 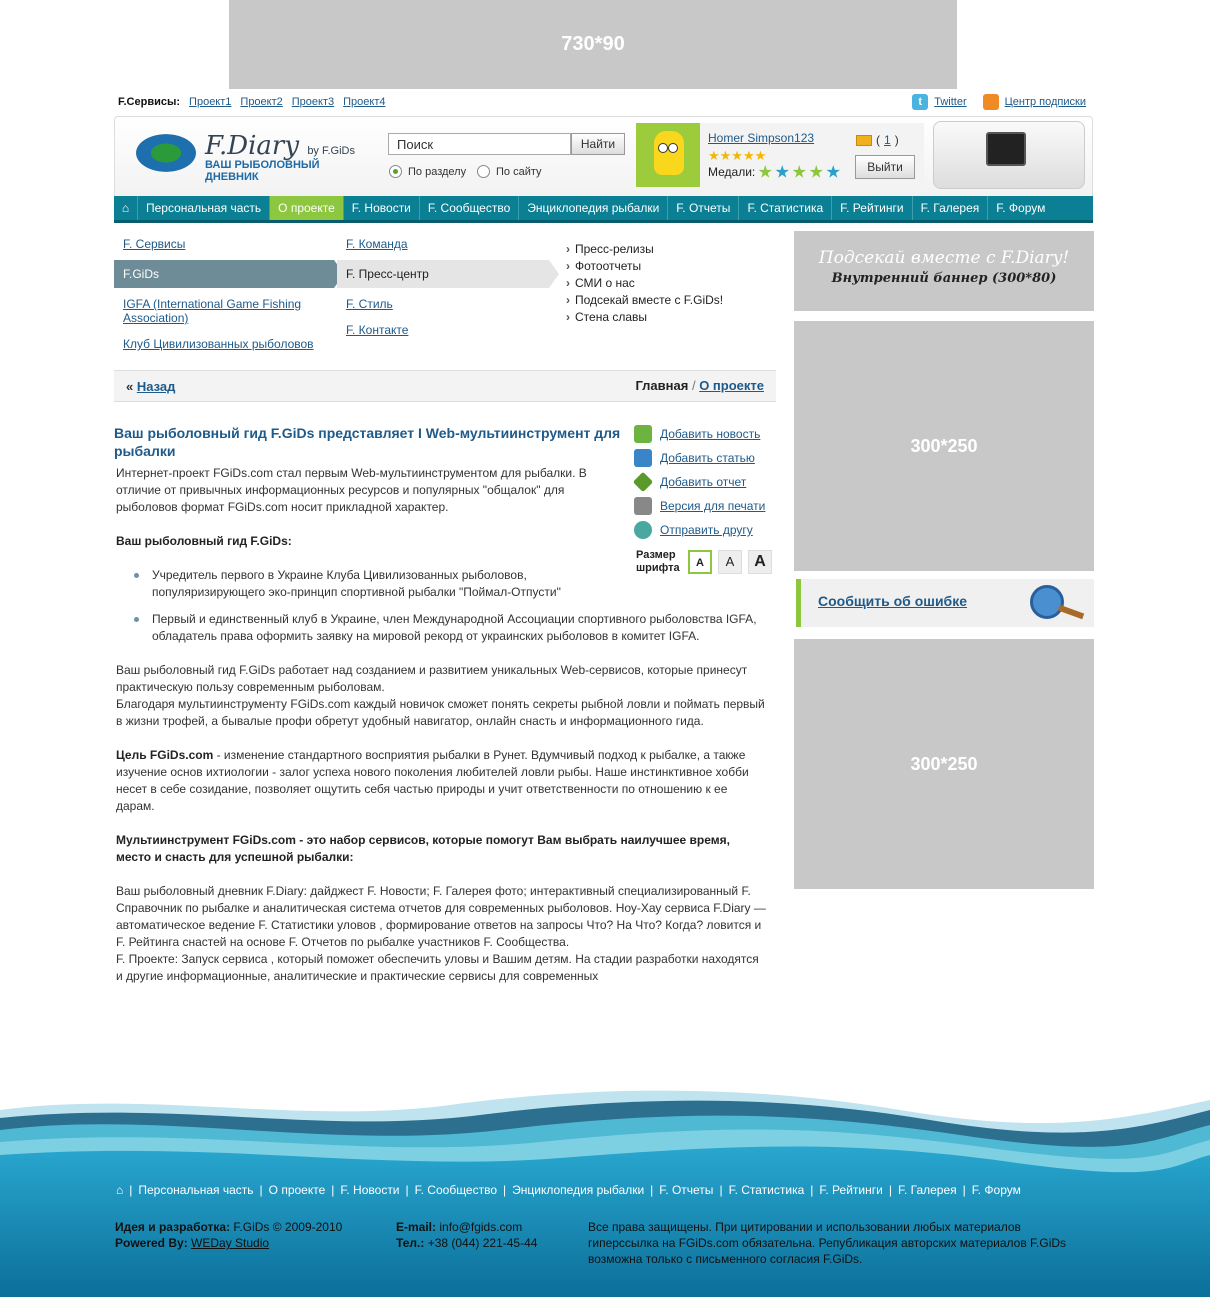 What do you see at coordinates (1047, 602) in the screenshot?
I see `bug-icon` at bounding box center [1047, 602].